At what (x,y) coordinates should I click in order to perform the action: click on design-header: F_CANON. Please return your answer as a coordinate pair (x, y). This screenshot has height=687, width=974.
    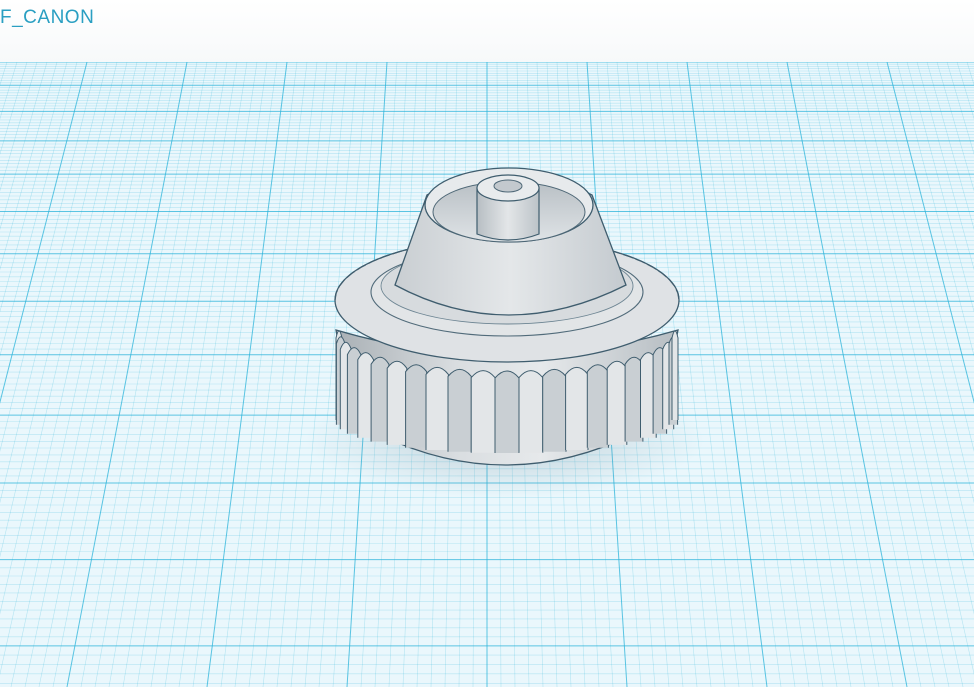
    Looking at the image, I should click on (487, 31).